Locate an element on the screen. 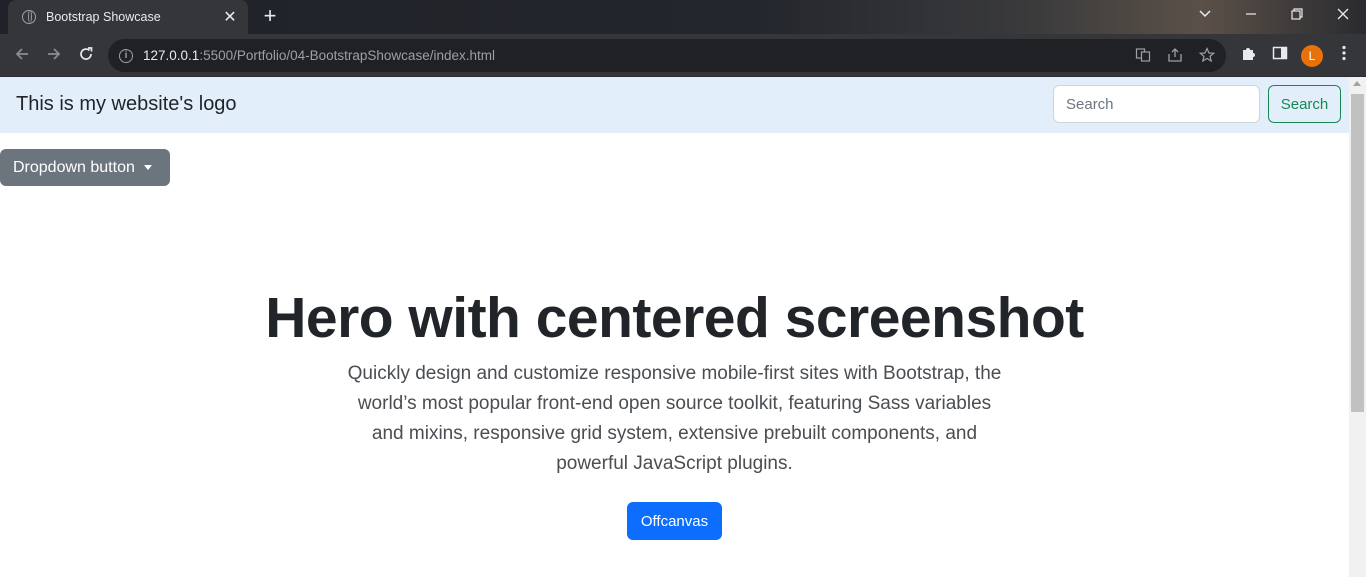 Image resolution: width=1366 pixels, height=577 pixels. search-input is located at coordinates (1156, 104).